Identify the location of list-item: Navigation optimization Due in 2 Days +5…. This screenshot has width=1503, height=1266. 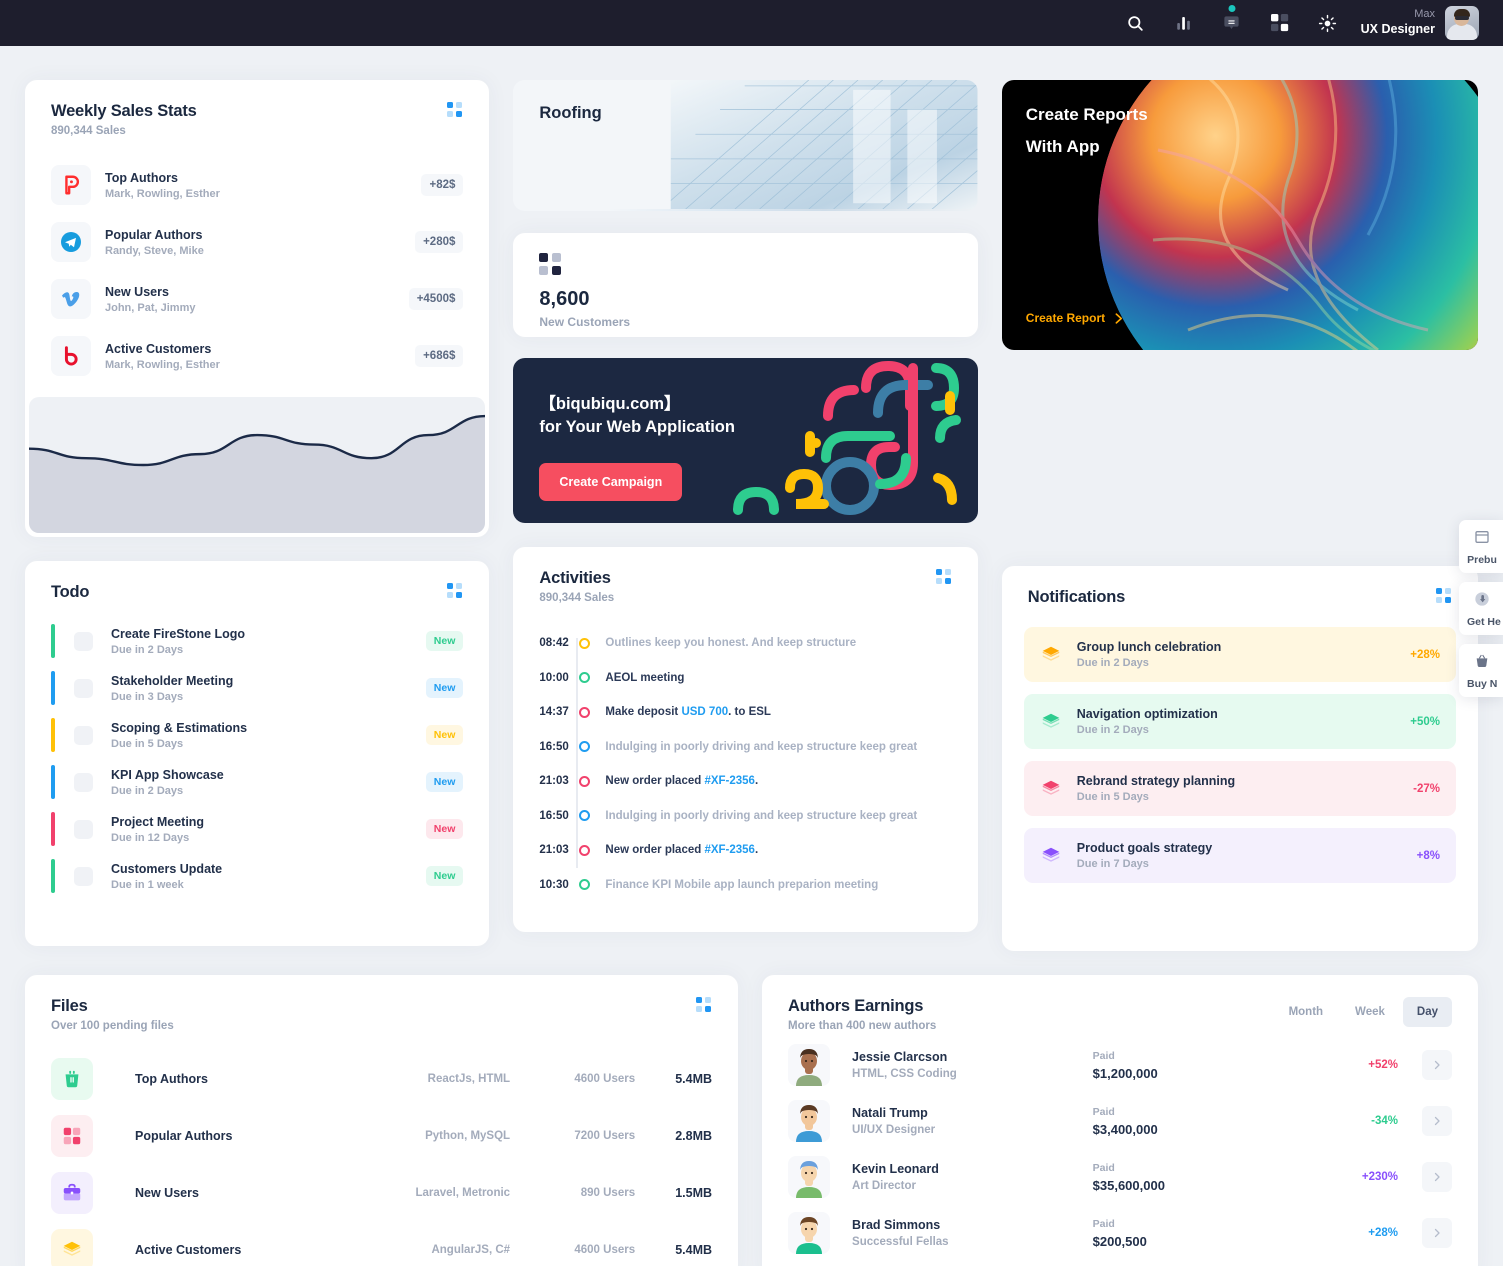
(1239, 721).